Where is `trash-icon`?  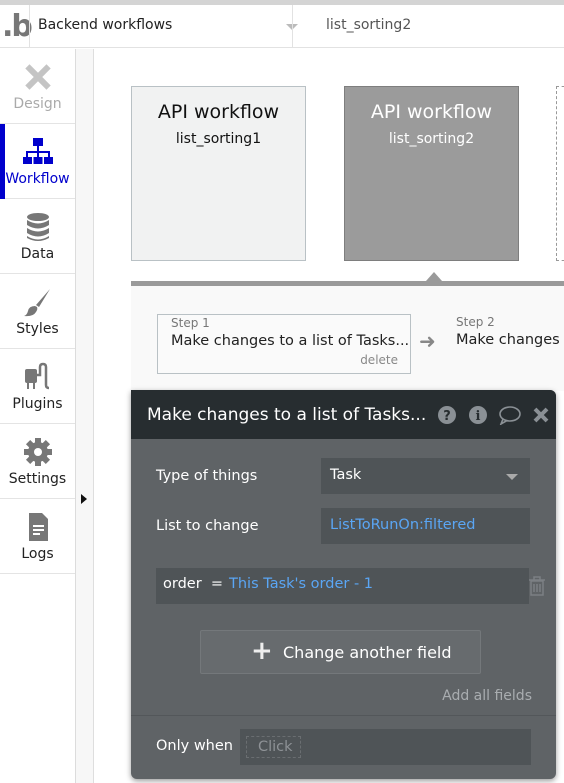
trash-icon is located at coordinates (537, 586).